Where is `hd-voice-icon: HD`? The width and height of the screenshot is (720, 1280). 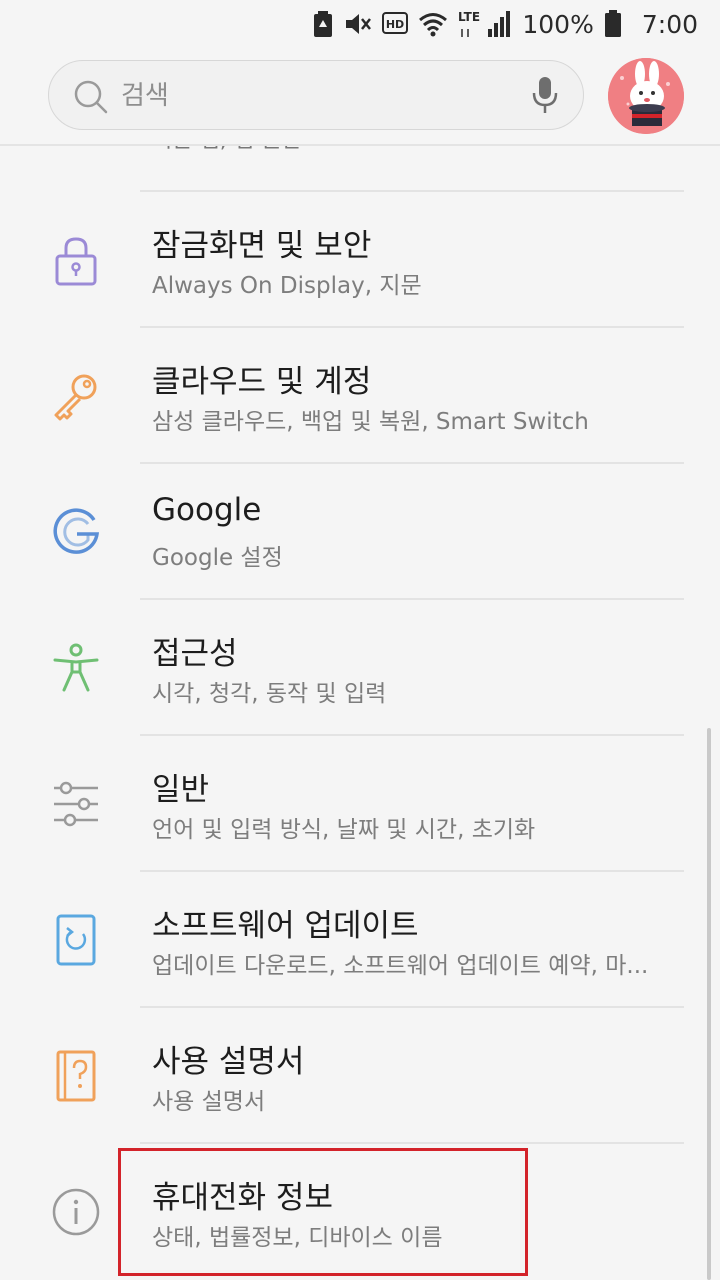
hd-voice-icon: HD is located at coordinates (395, 24).